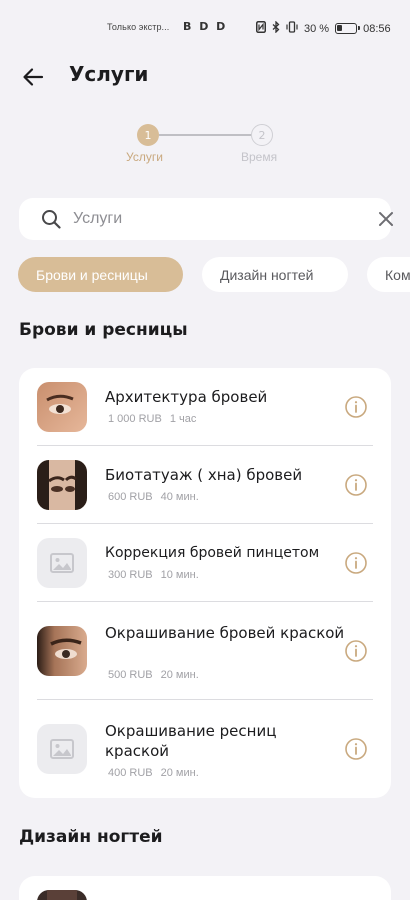 This screenshot has height=900, width=410. Describe the element at coordinates (259, 157) in the screenshot. I see `step-2-label: Время` at that location.